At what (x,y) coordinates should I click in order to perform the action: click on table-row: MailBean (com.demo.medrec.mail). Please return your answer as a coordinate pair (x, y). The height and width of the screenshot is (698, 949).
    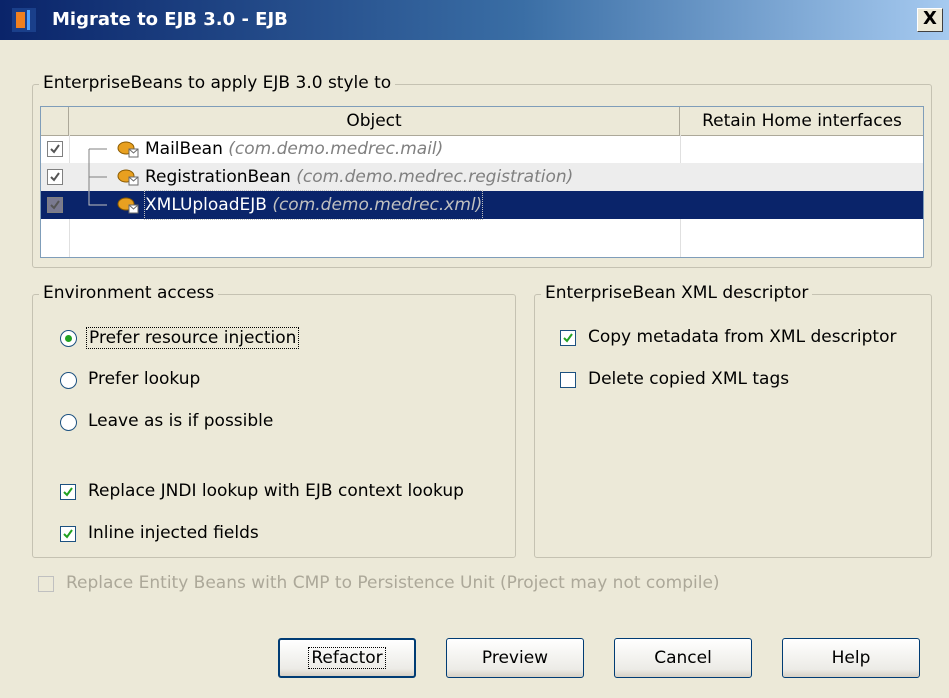
    Looking at the image, I should click on (482, 149).